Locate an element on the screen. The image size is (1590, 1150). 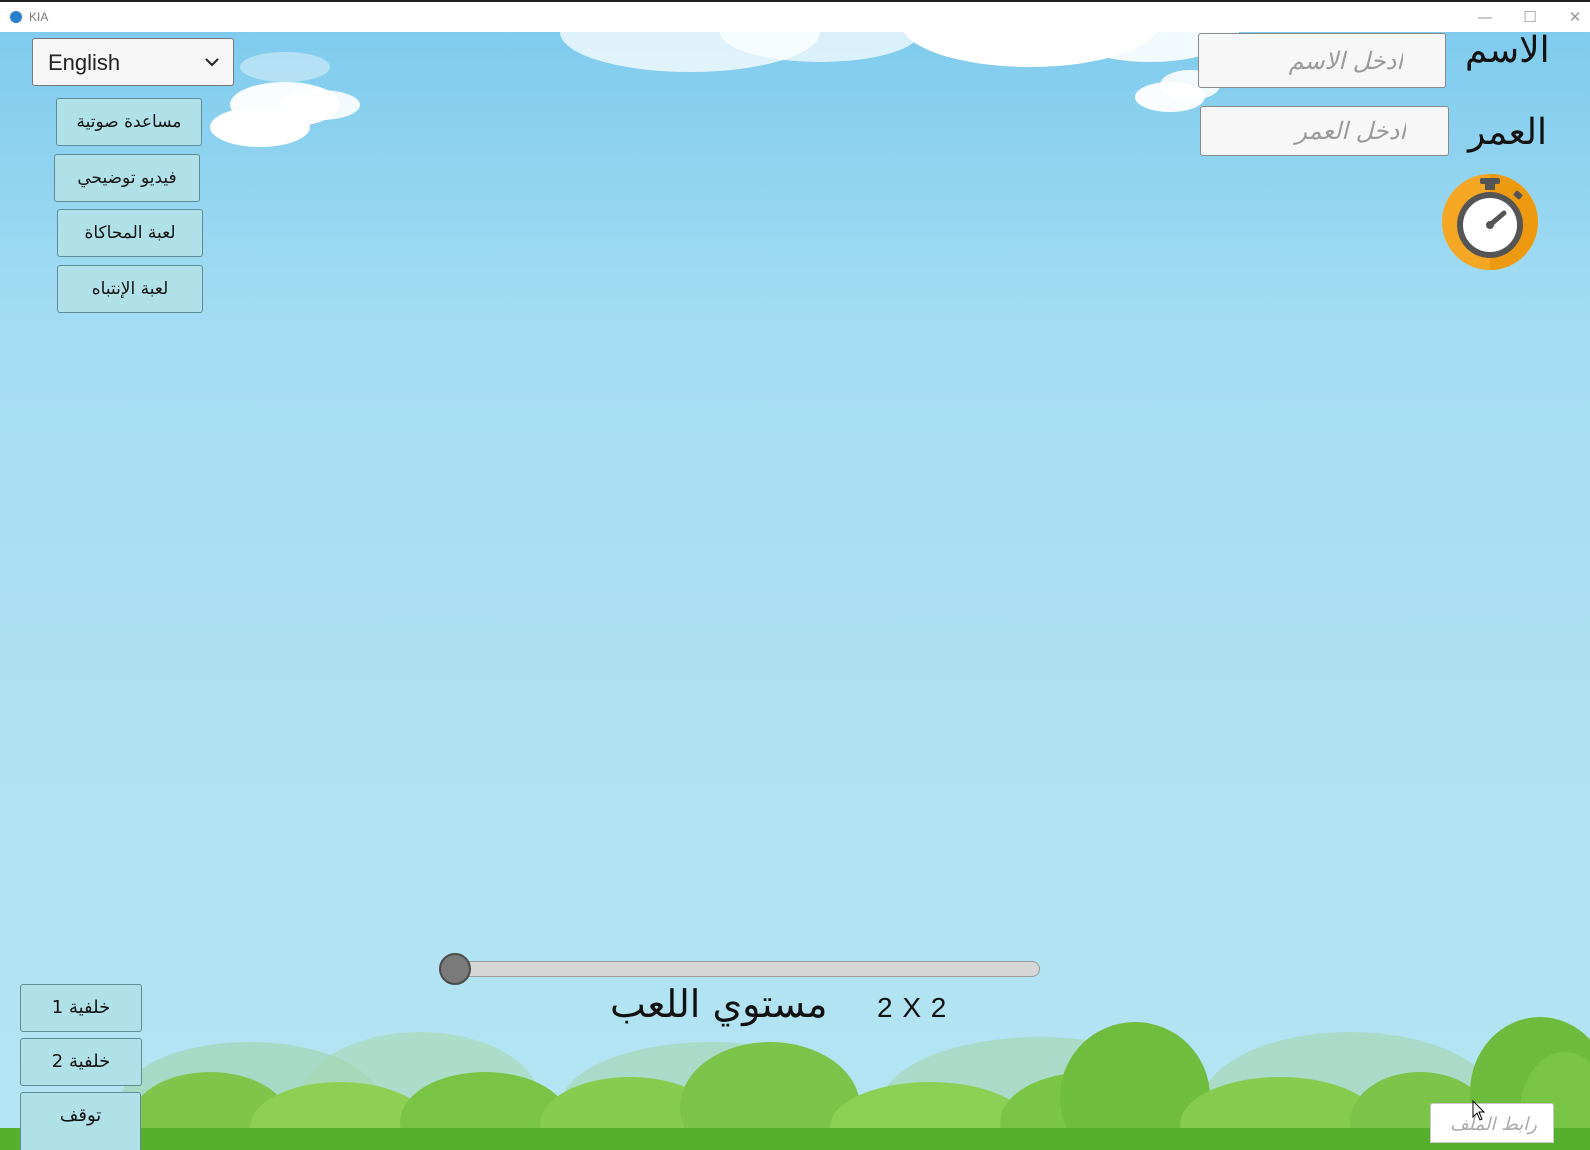
tutorial-video-label: فيديو توضيحي is located at coordinates (127, 178).